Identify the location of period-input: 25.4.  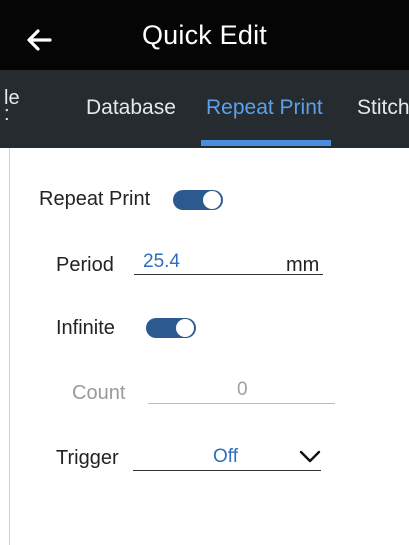
(161, 262).